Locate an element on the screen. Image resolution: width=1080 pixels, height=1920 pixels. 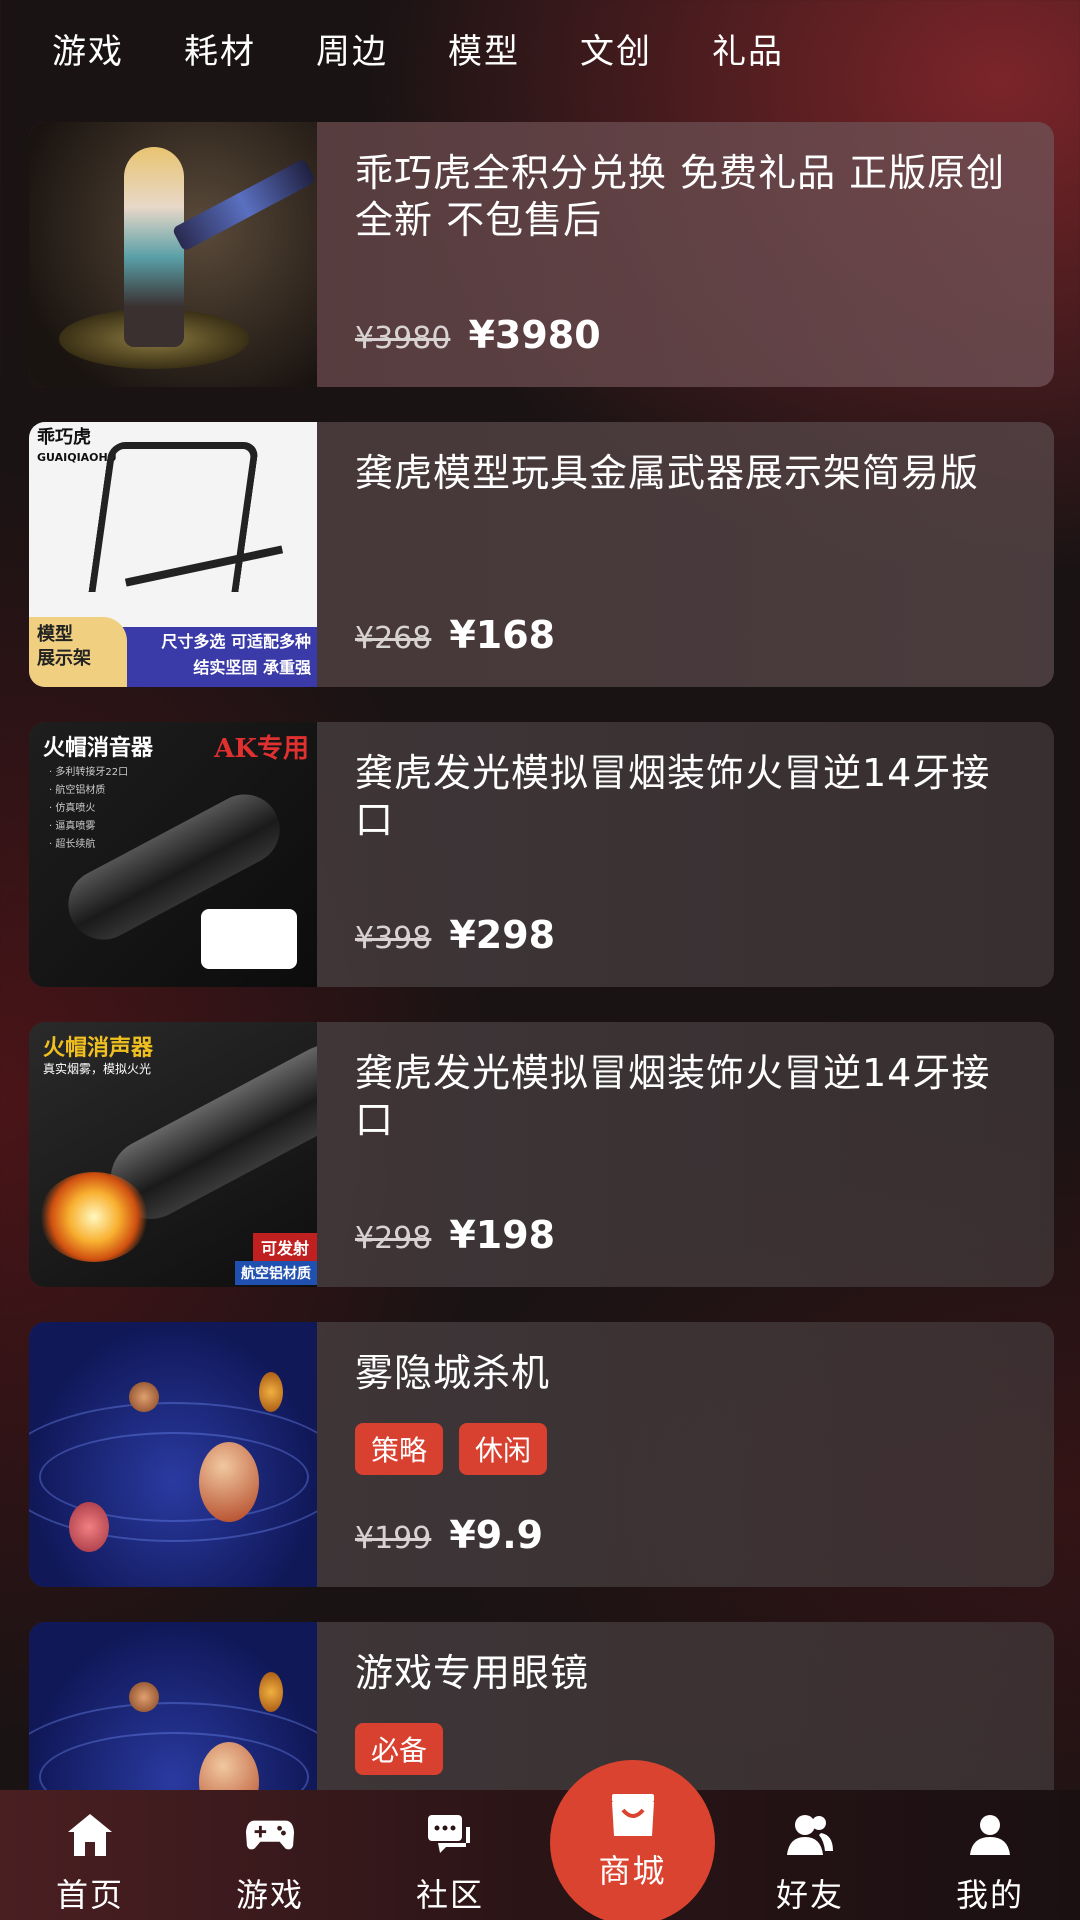
product-info: 雾隐城杀机 策略 休闲 ¥199 ¥9.9 is located at coordinates (685, 1454).